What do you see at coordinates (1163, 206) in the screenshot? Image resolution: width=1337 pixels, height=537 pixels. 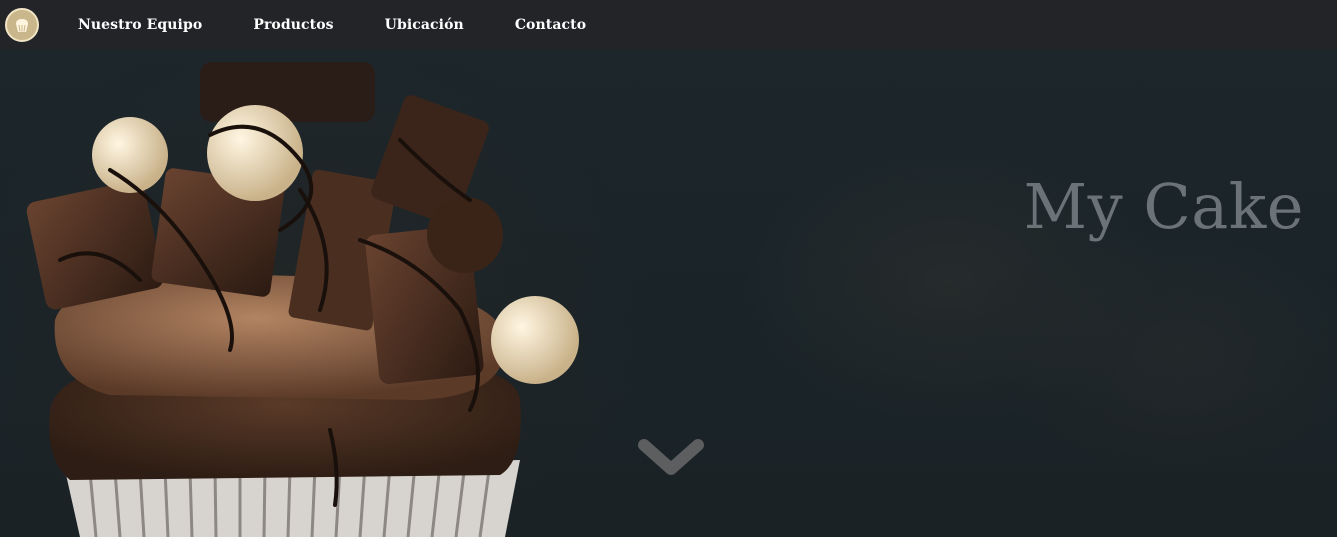 I see `hero-title: My Cake` at bounding box center [1163, 206].